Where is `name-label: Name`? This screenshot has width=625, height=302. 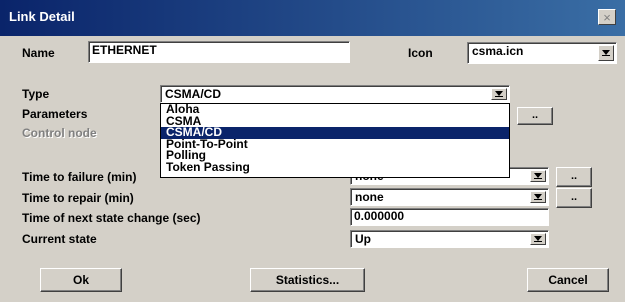 name-label: Name is located at coordinates (38, 53).